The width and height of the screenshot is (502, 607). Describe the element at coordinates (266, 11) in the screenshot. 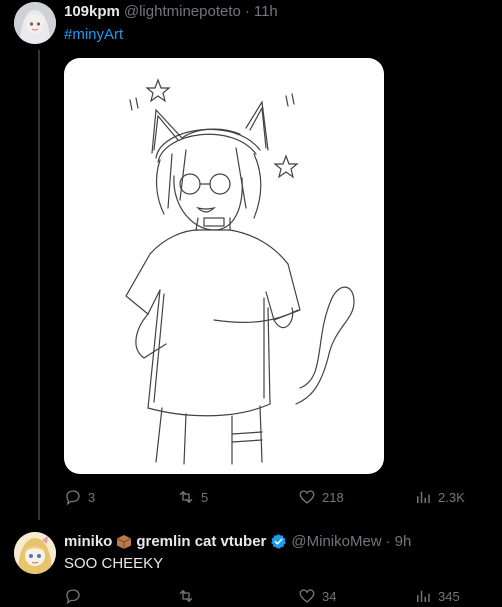

I see `post-timestamp: 11h` at that location.